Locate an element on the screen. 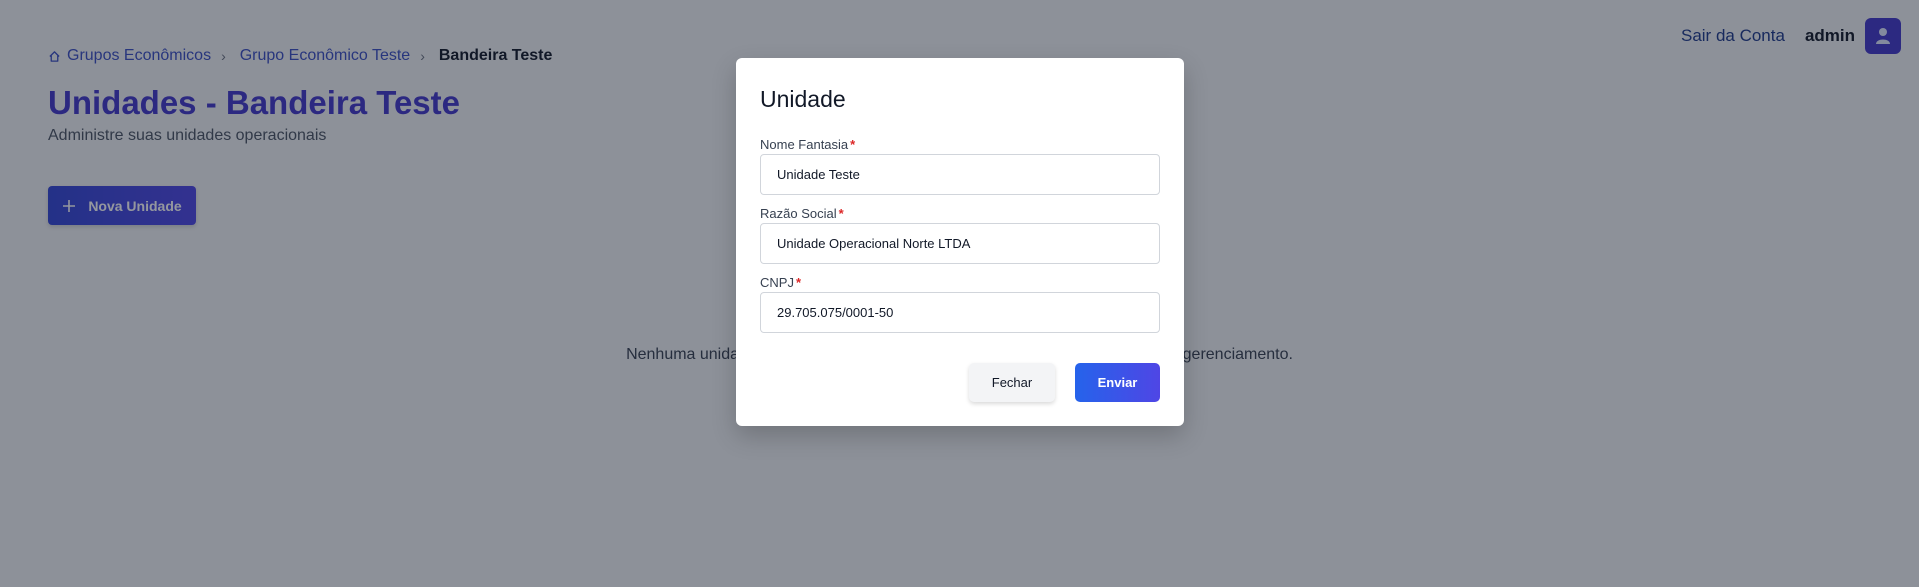  cnpj-input is located at coordinates (960, 312).